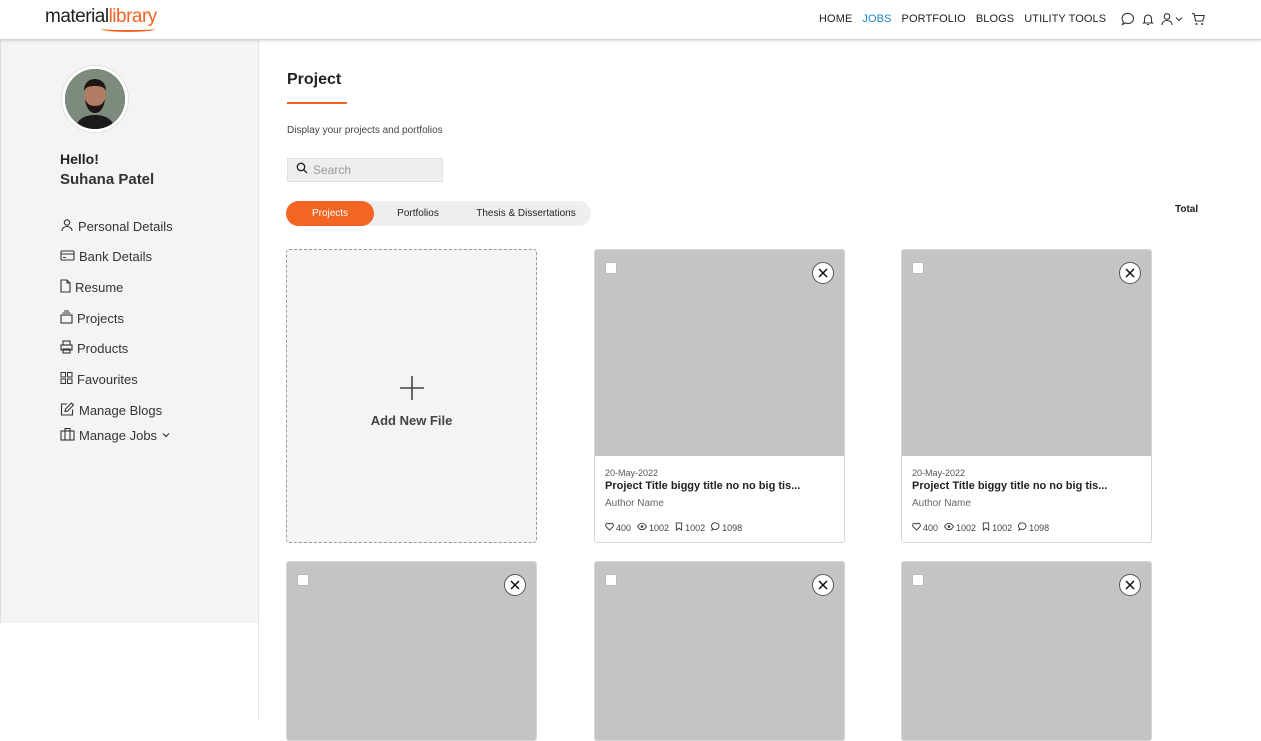  What do you see at coordinates (609, 527) in the screenshot?
I see `heart-icon` at bounding box center [609, 527].